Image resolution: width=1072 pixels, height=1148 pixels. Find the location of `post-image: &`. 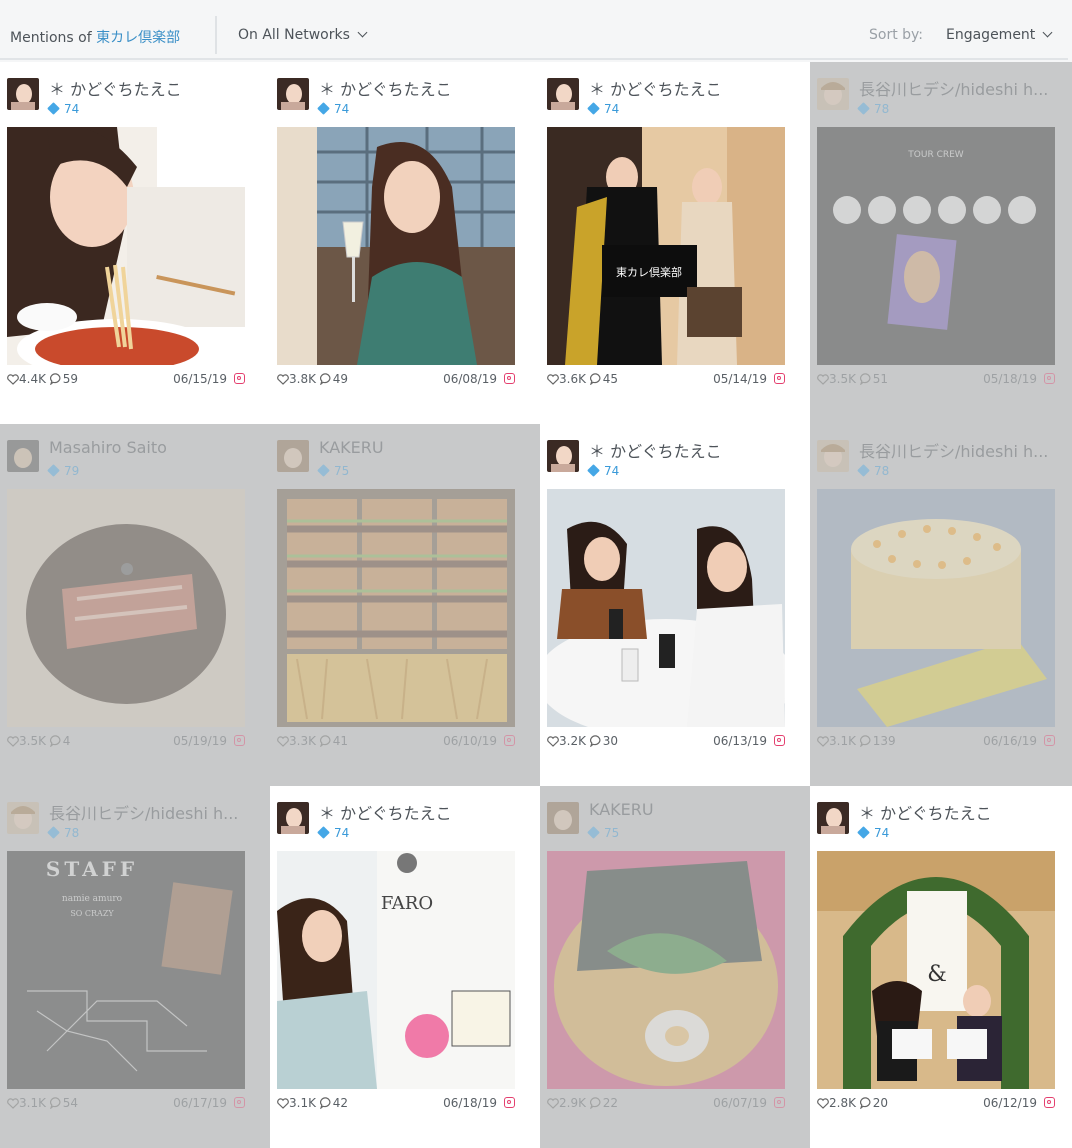

post-image: & is located at coordinates (936, 970).